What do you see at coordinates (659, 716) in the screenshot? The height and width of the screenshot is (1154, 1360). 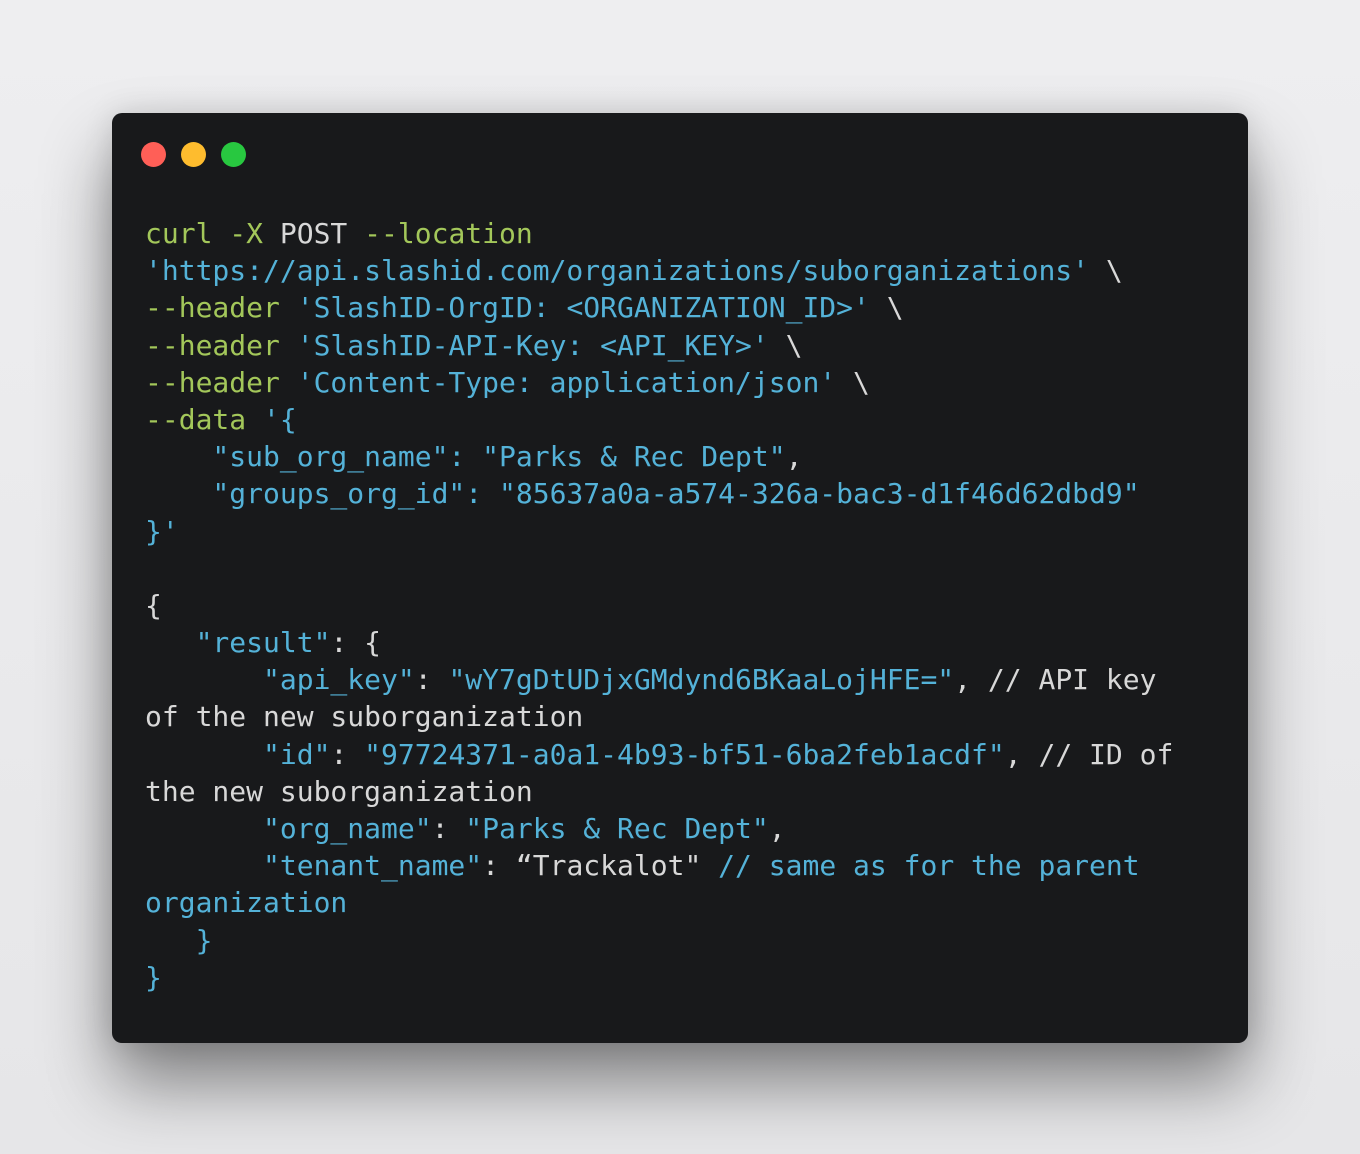 I see `code-line: of the new suborganization` at bounding box center [659, 716].